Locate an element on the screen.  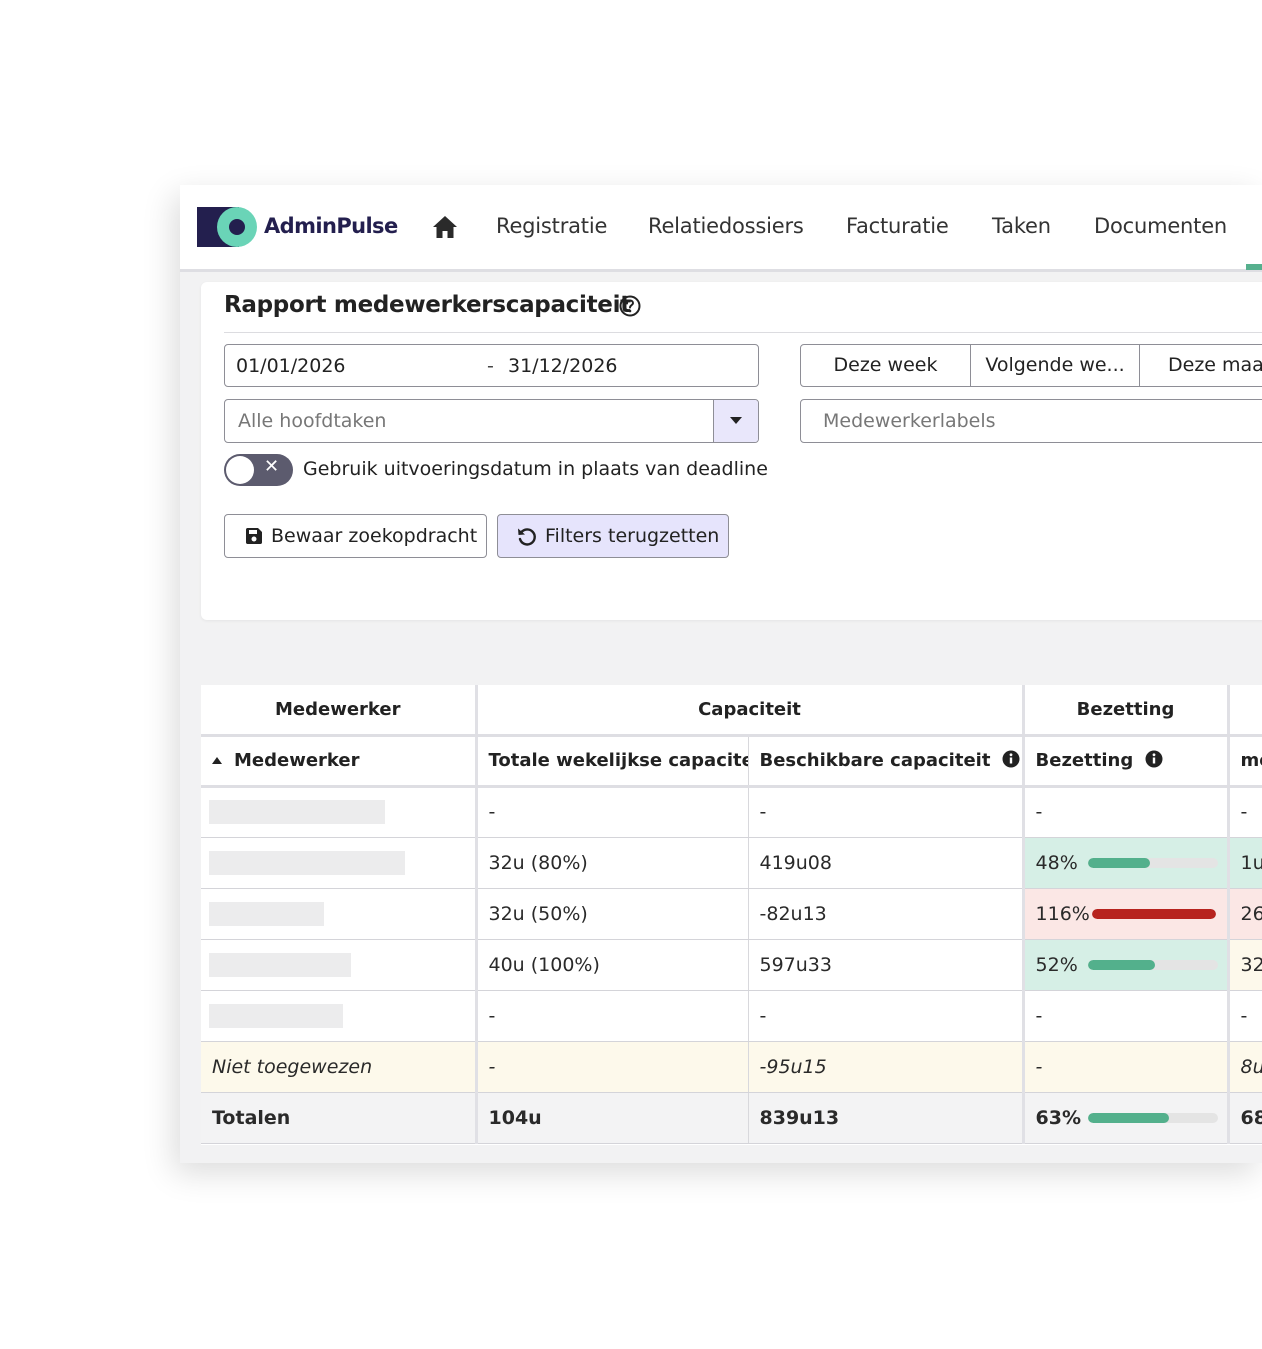
table-row: 32u (50%) -82u13 116% 26 is located at coordinates (731, 914).